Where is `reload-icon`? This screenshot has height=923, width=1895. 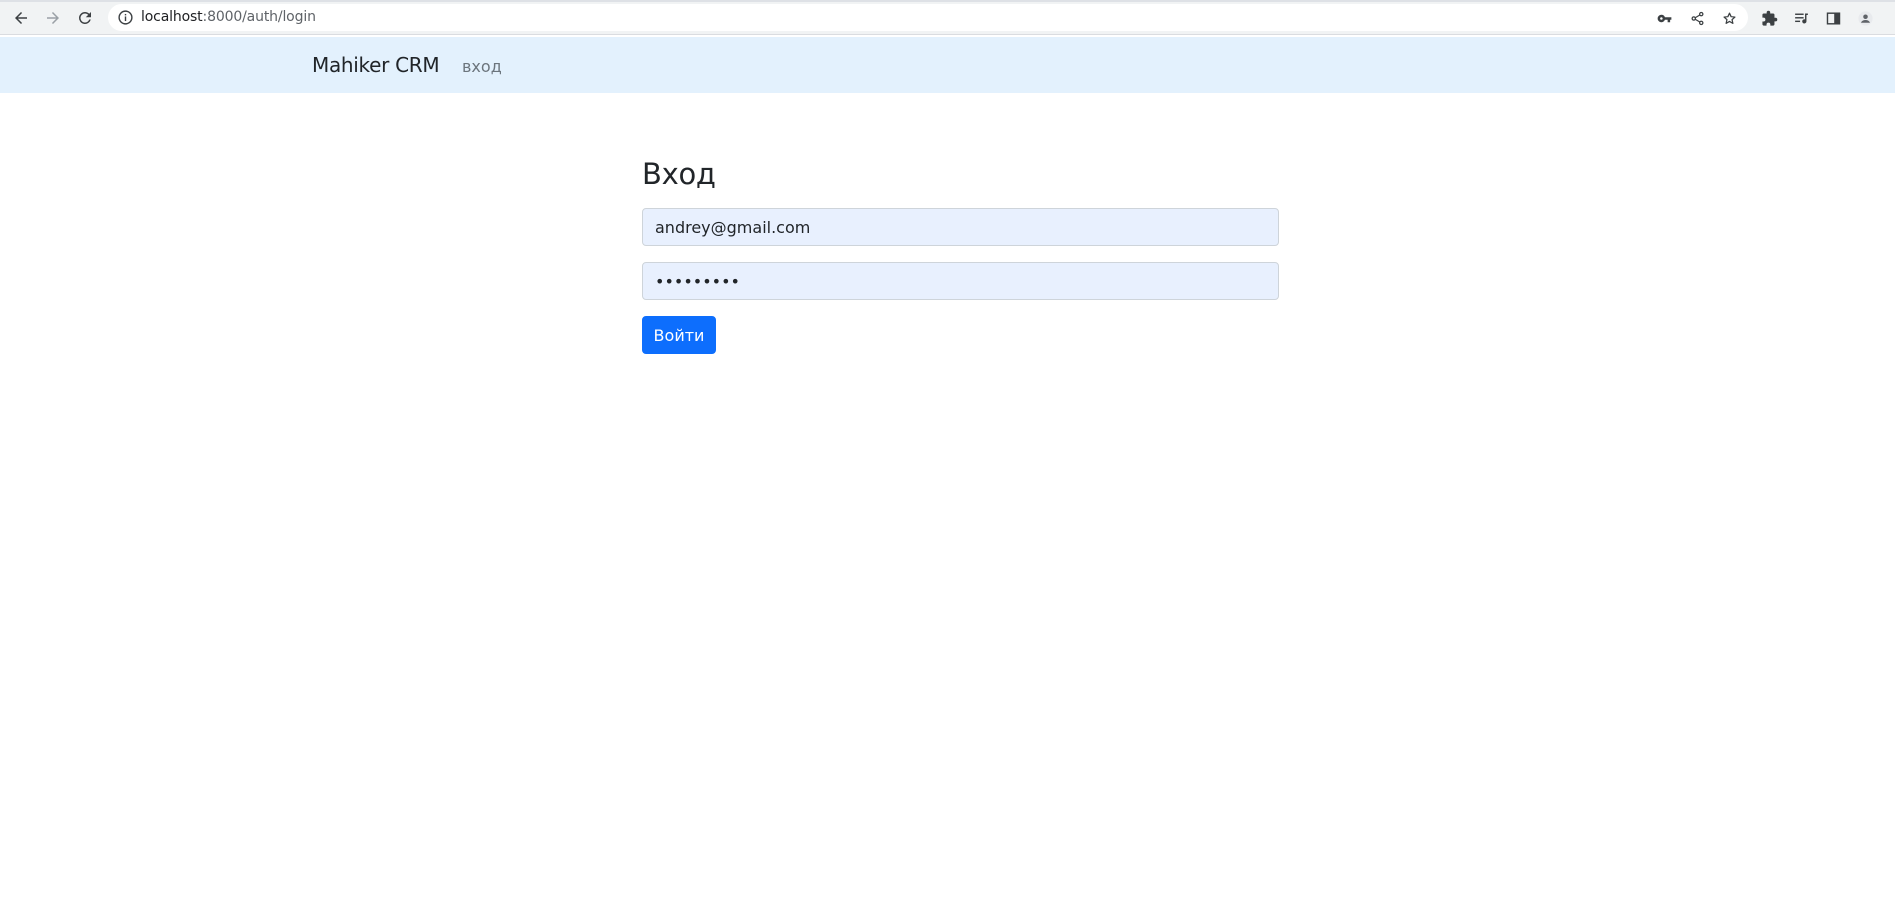 reload-icon is located at coordinates (84, 17).